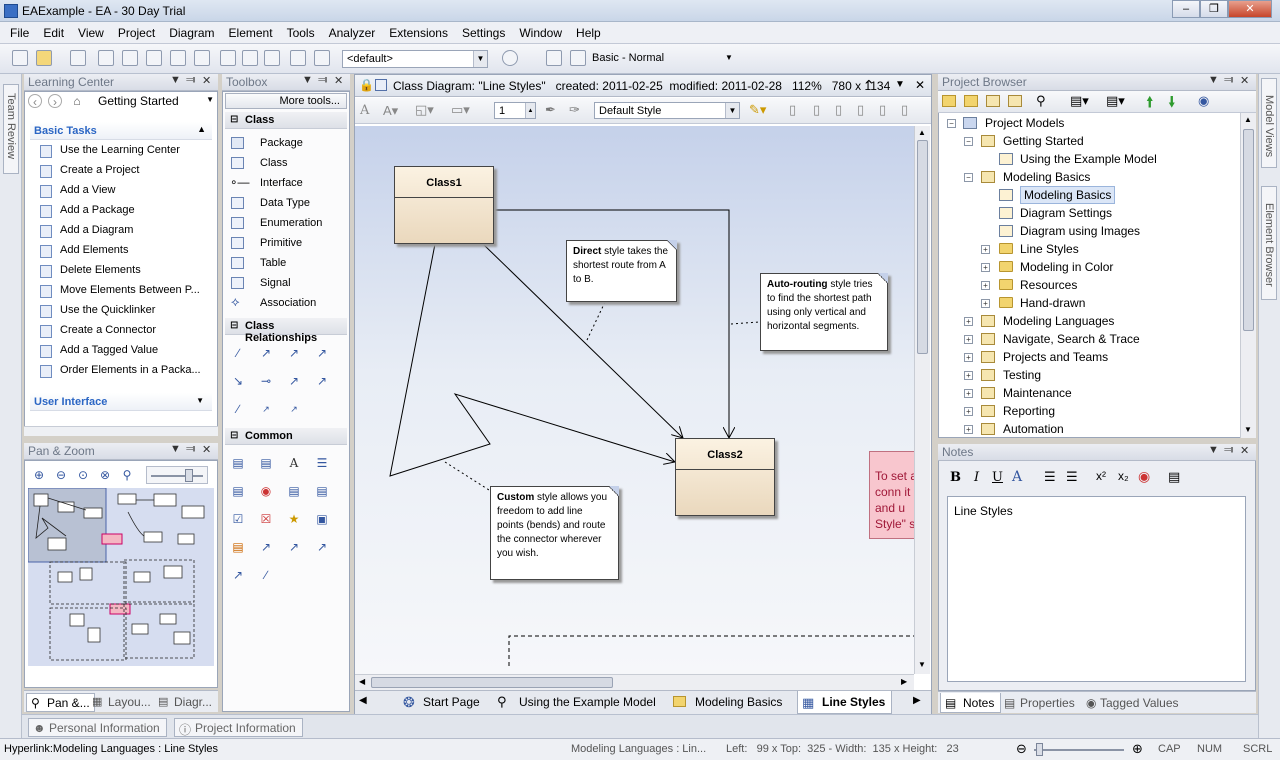 The image size is (1280, 760). What do you see at coordinates (121, 577) in the screenshot?
I see `pan-zoom-overview` at bounding box center [121, 577].